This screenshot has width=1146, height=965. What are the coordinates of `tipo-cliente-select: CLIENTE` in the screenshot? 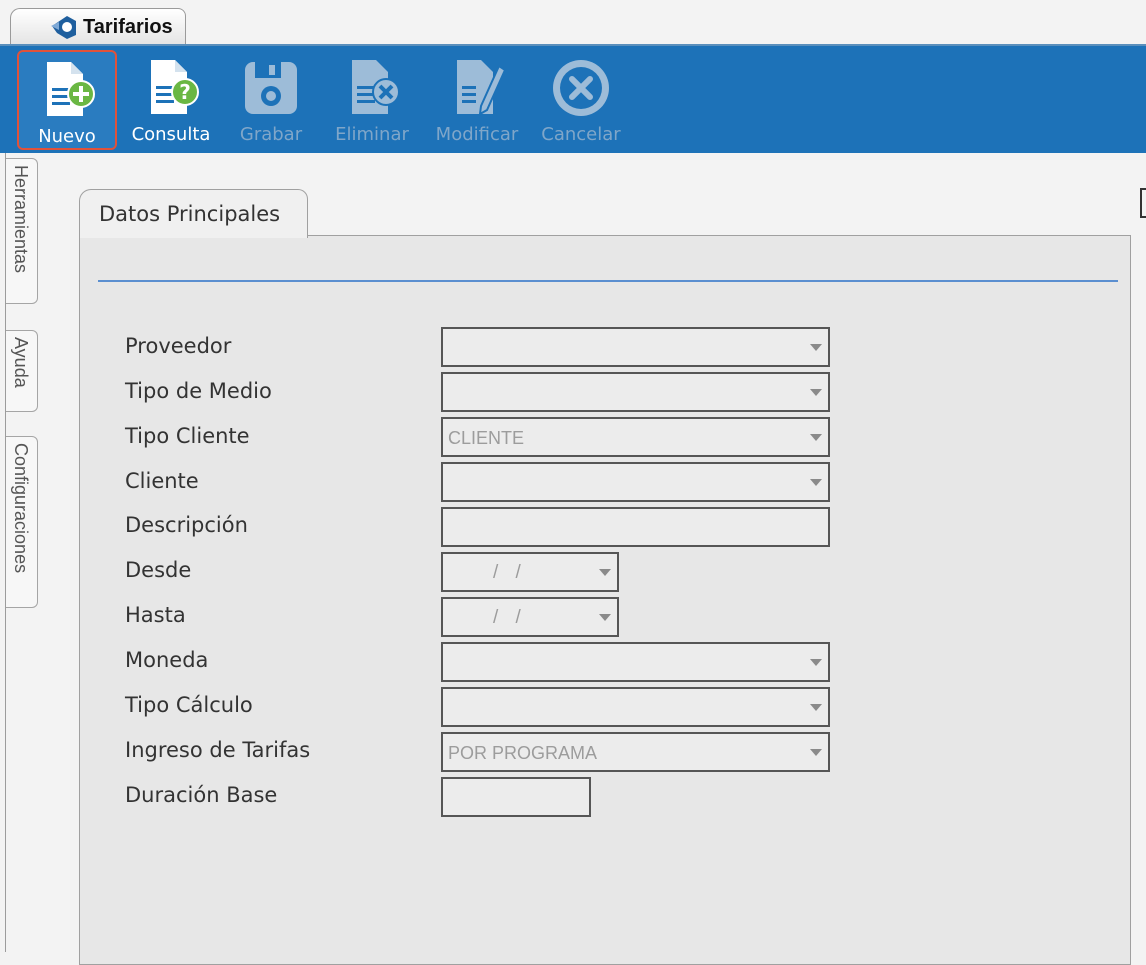 It's located at (635, 437).